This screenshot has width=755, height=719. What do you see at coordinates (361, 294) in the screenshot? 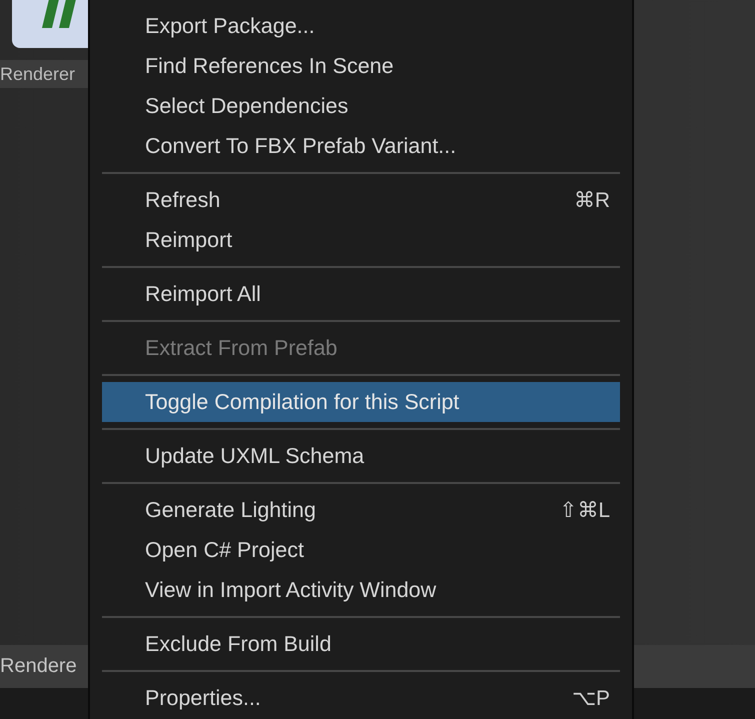
I see `menu-item: Reimport All` at bounding box center [361, 294].